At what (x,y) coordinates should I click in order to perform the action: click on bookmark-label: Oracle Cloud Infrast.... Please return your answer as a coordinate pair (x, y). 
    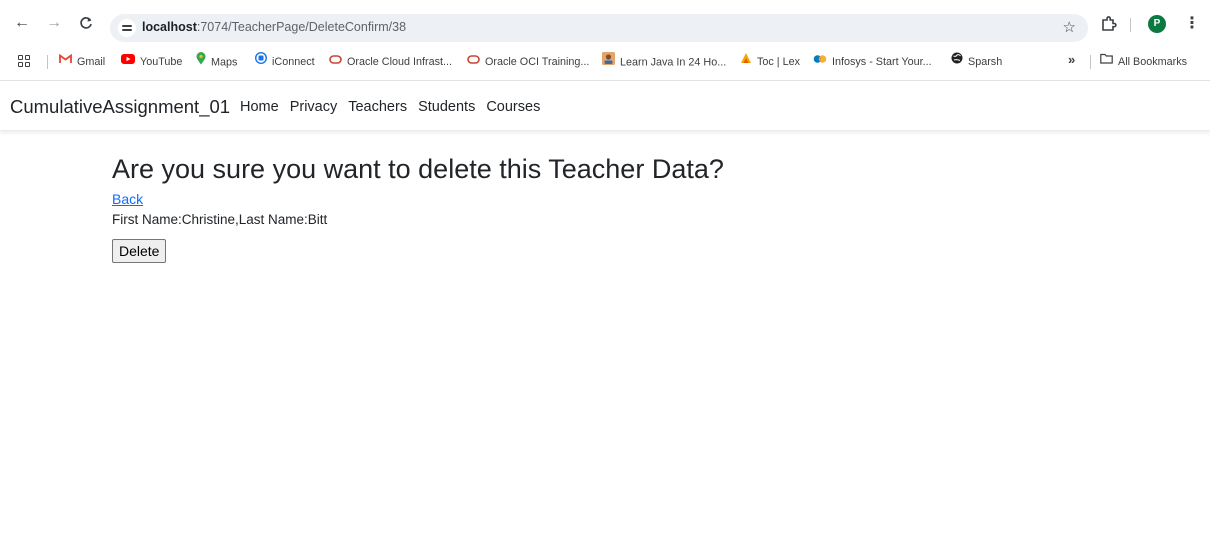
    Looking at the image, I should click on (400, 62).